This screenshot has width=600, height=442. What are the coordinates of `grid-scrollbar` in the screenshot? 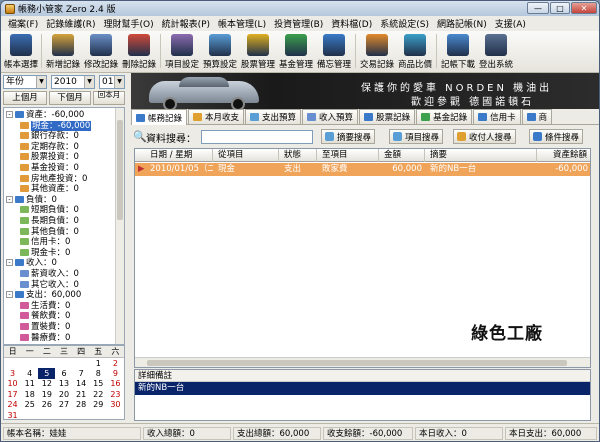 It's located at (362, 362).